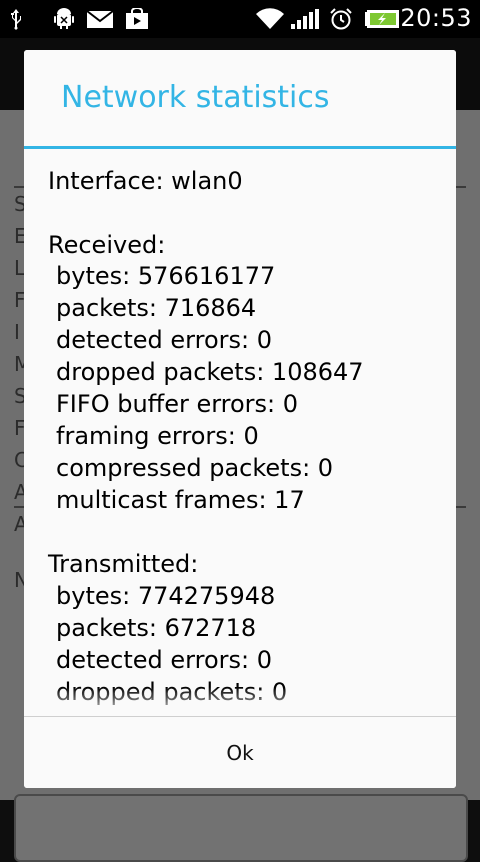 The width and height of the screenshot is (480, 862). Describe the element at coordinates (164, 660) in the screenshot. I see `transmitted-detected-errors: detected errors: 0` at that location.